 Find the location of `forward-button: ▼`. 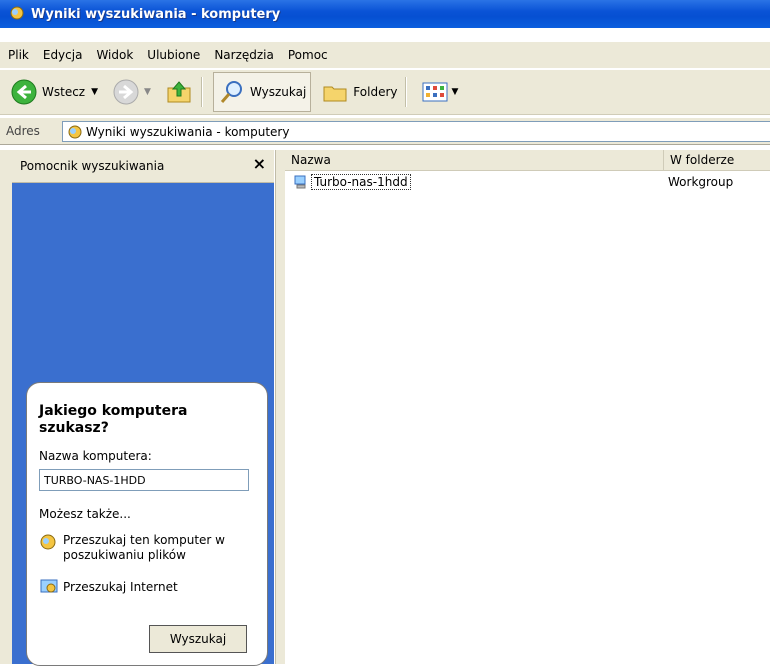

forward-button: ▼ is located at coordinates (131, 92).